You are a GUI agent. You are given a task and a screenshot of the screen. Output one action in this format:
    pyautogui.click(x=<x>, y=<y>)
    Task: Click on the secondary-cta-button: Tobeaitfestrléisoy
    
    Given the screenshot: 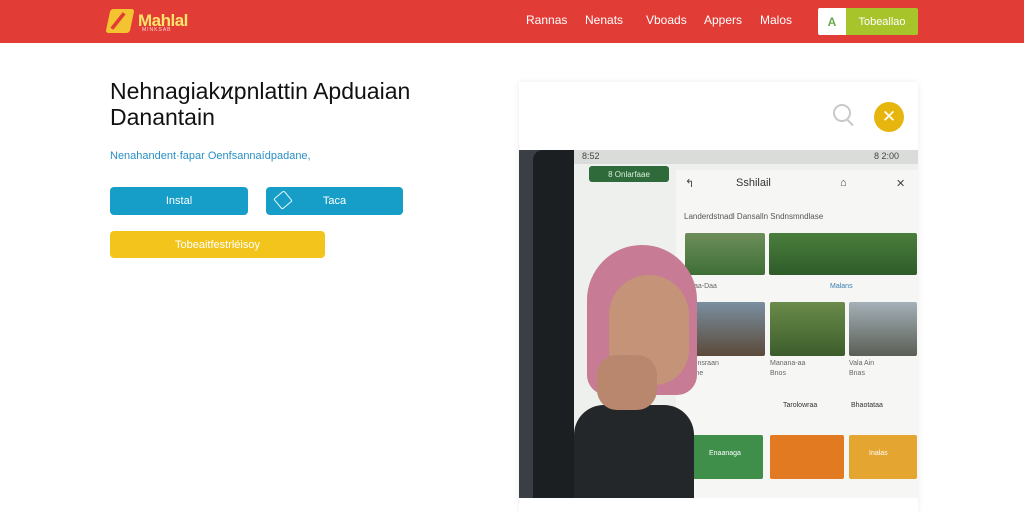 What is the action you would take?
    pyautogui.click(x=217, y=244)
    